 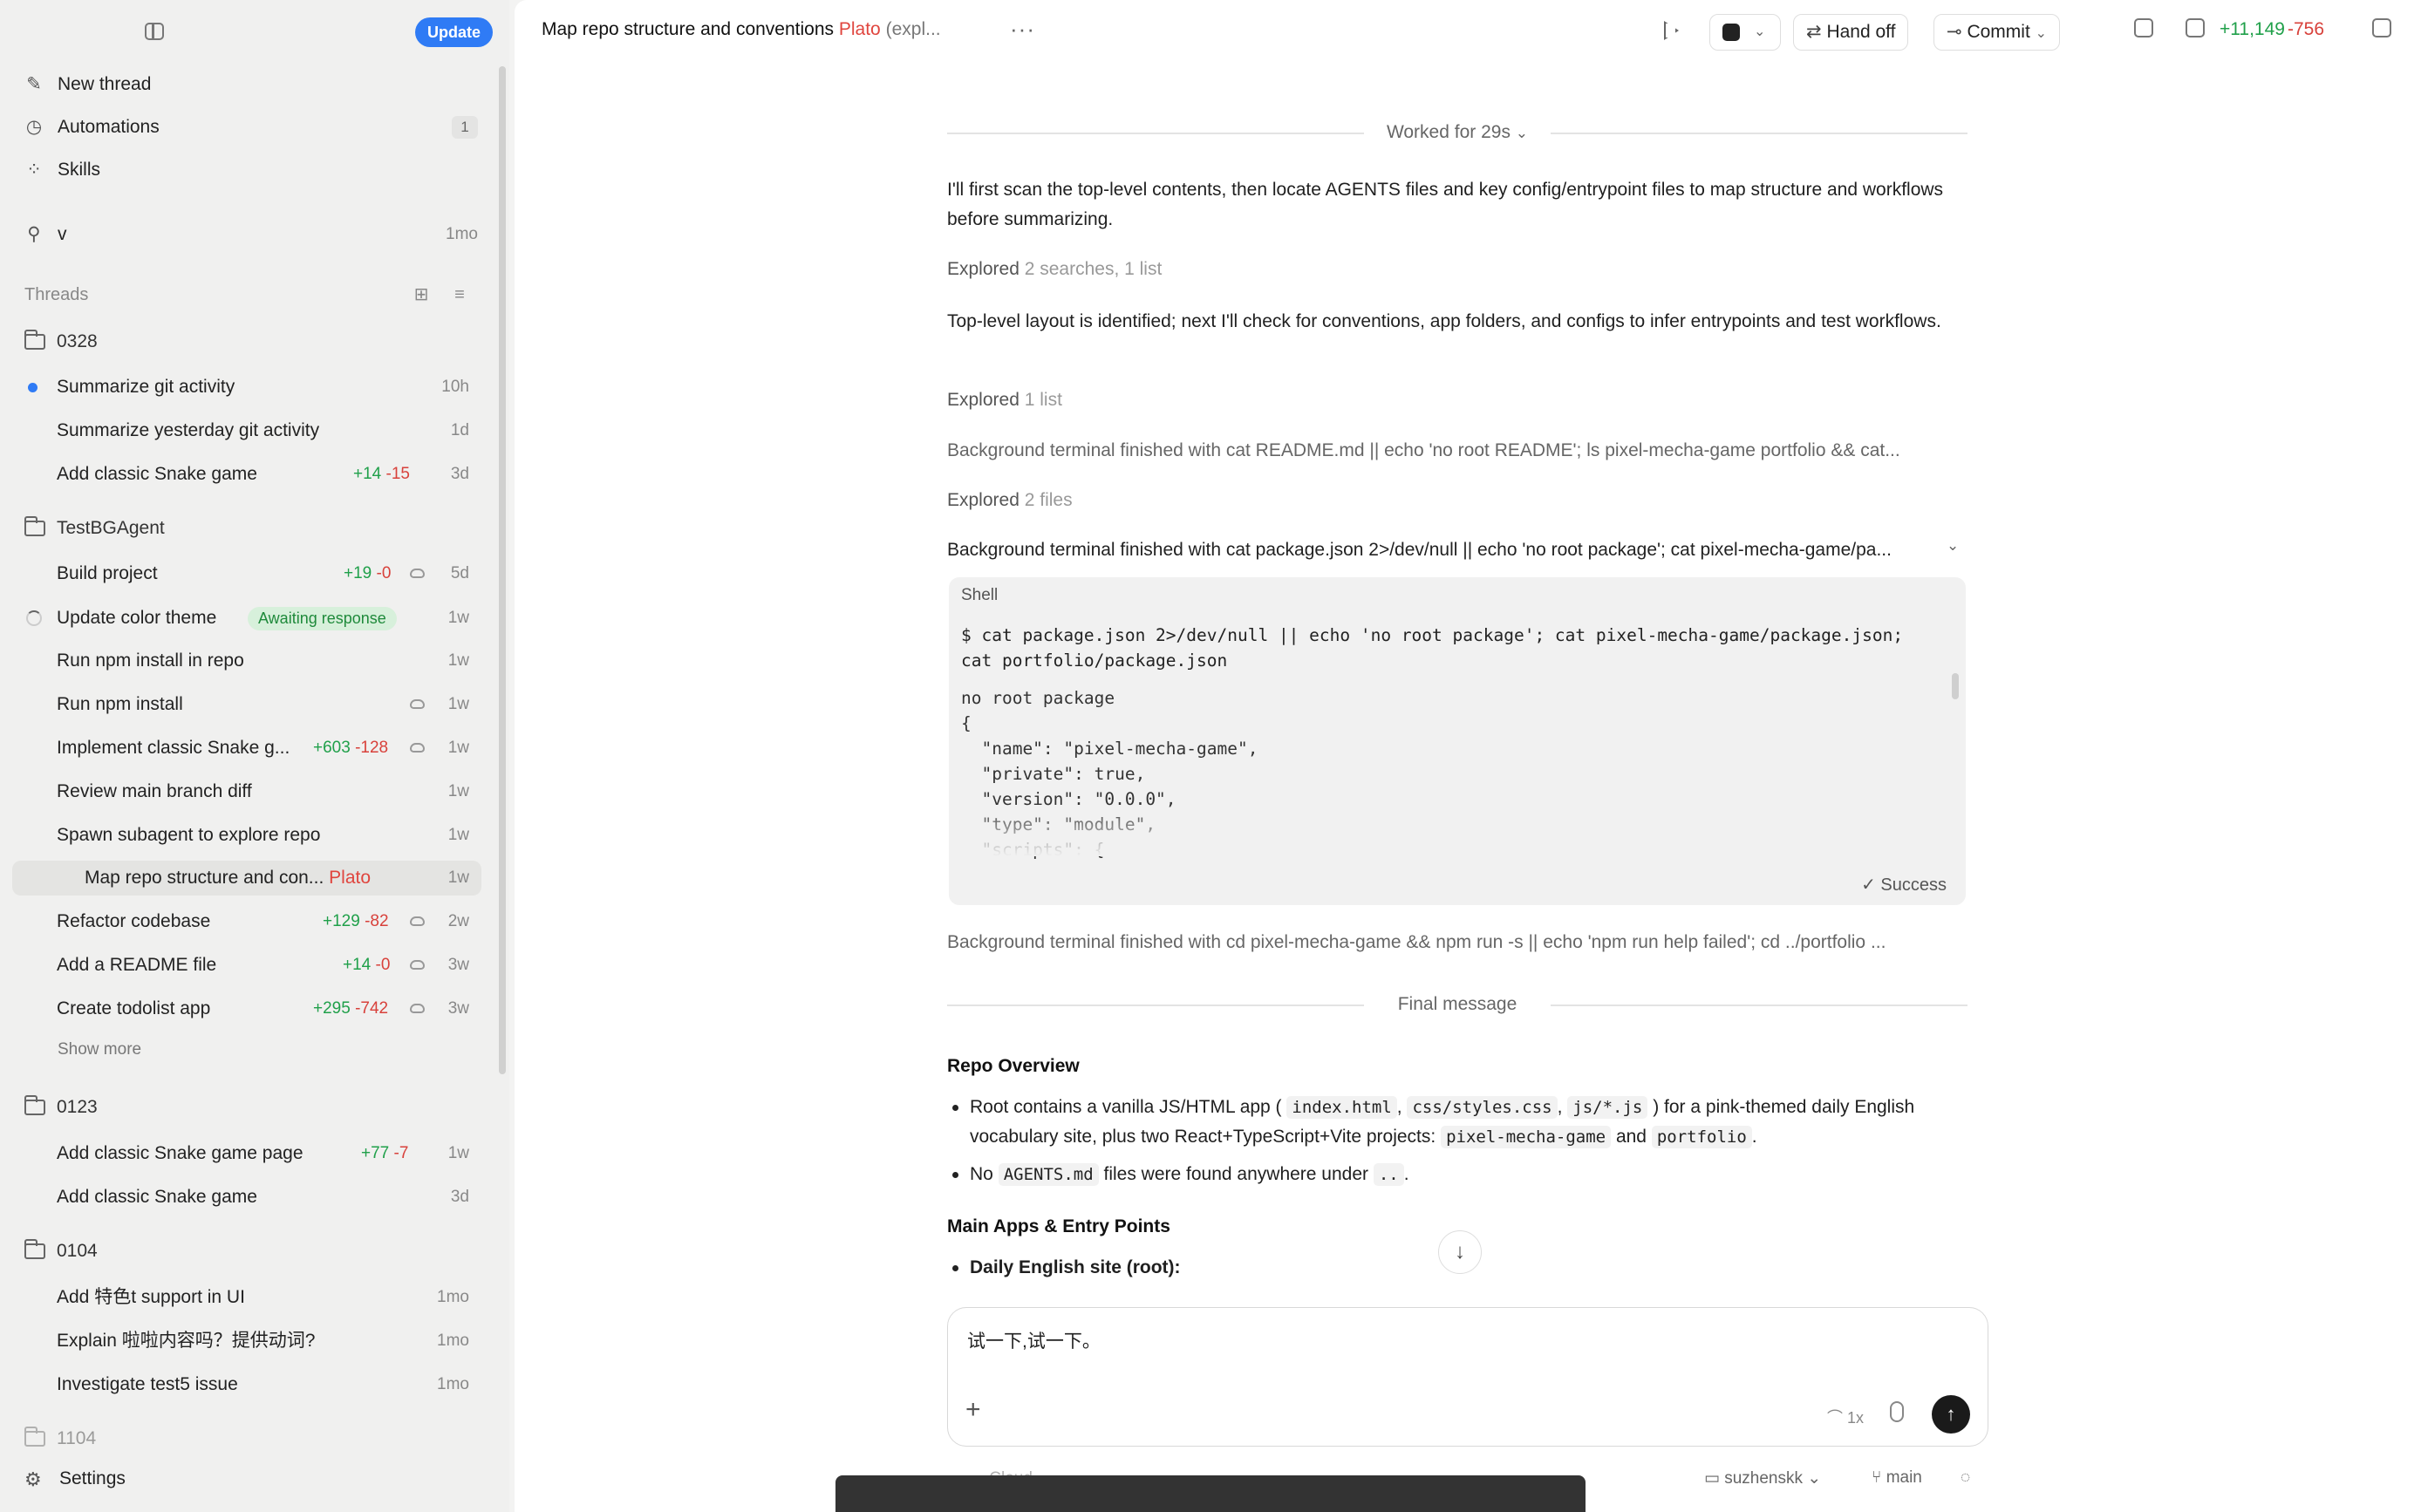 I want to click on thread-time: 5d, so click(x=459, y=573).